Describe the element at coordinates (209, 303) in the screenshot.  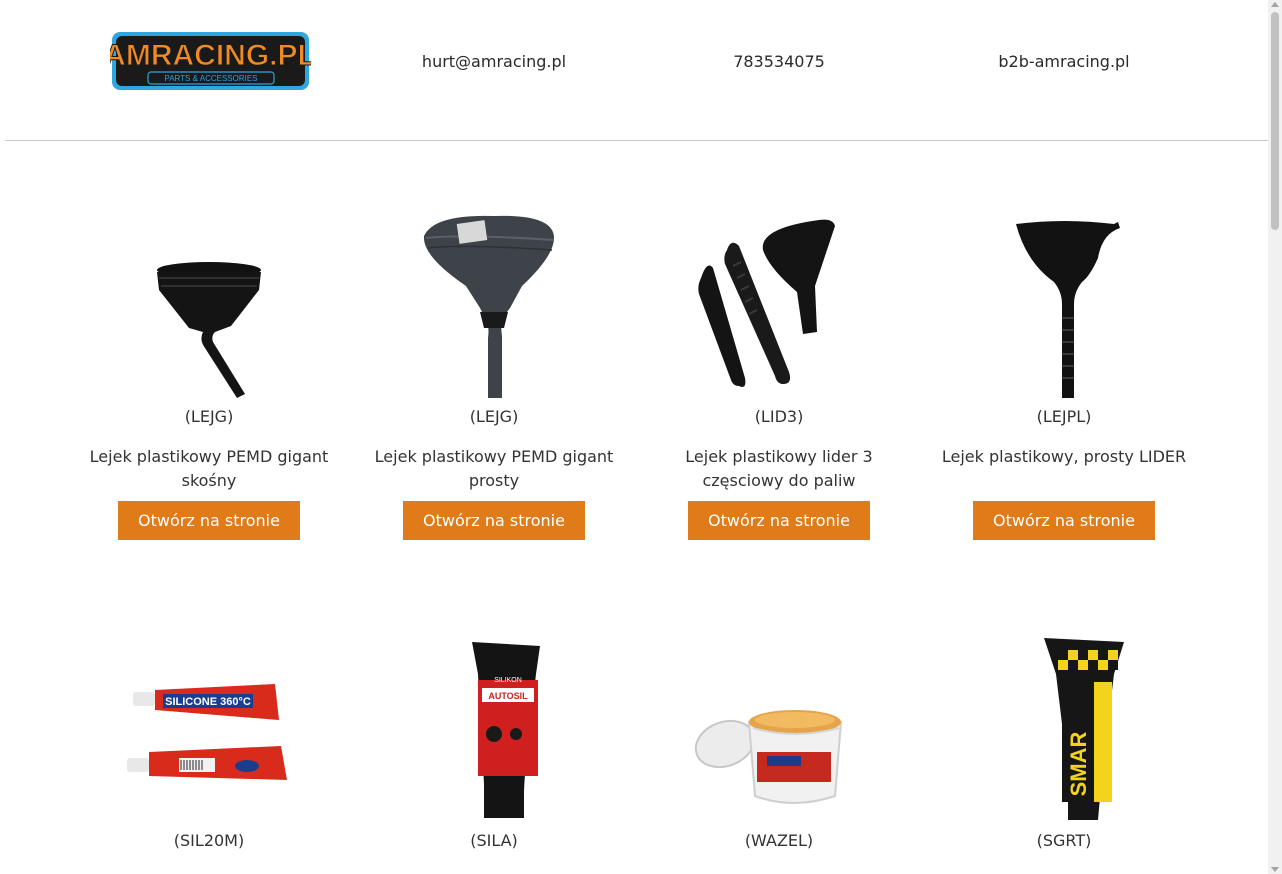
I see `angled-funnel-icon` at that location.